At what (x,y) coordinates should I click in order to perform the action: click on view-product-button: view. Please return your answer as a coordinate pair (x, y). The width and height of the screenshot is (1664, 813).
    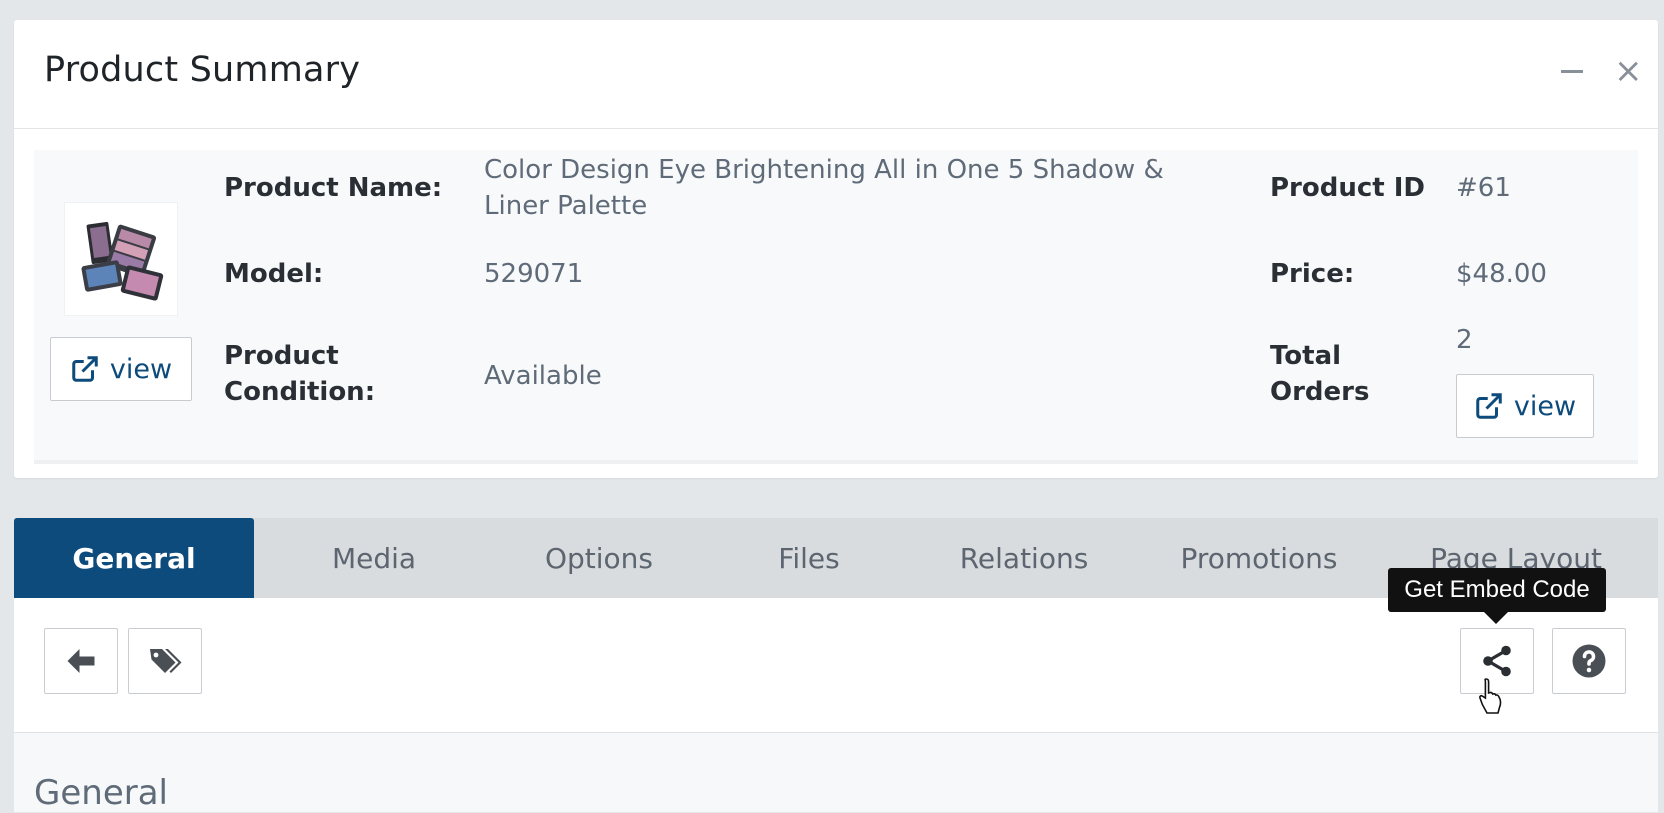
    Looking at the image, I should click on (121, 369).